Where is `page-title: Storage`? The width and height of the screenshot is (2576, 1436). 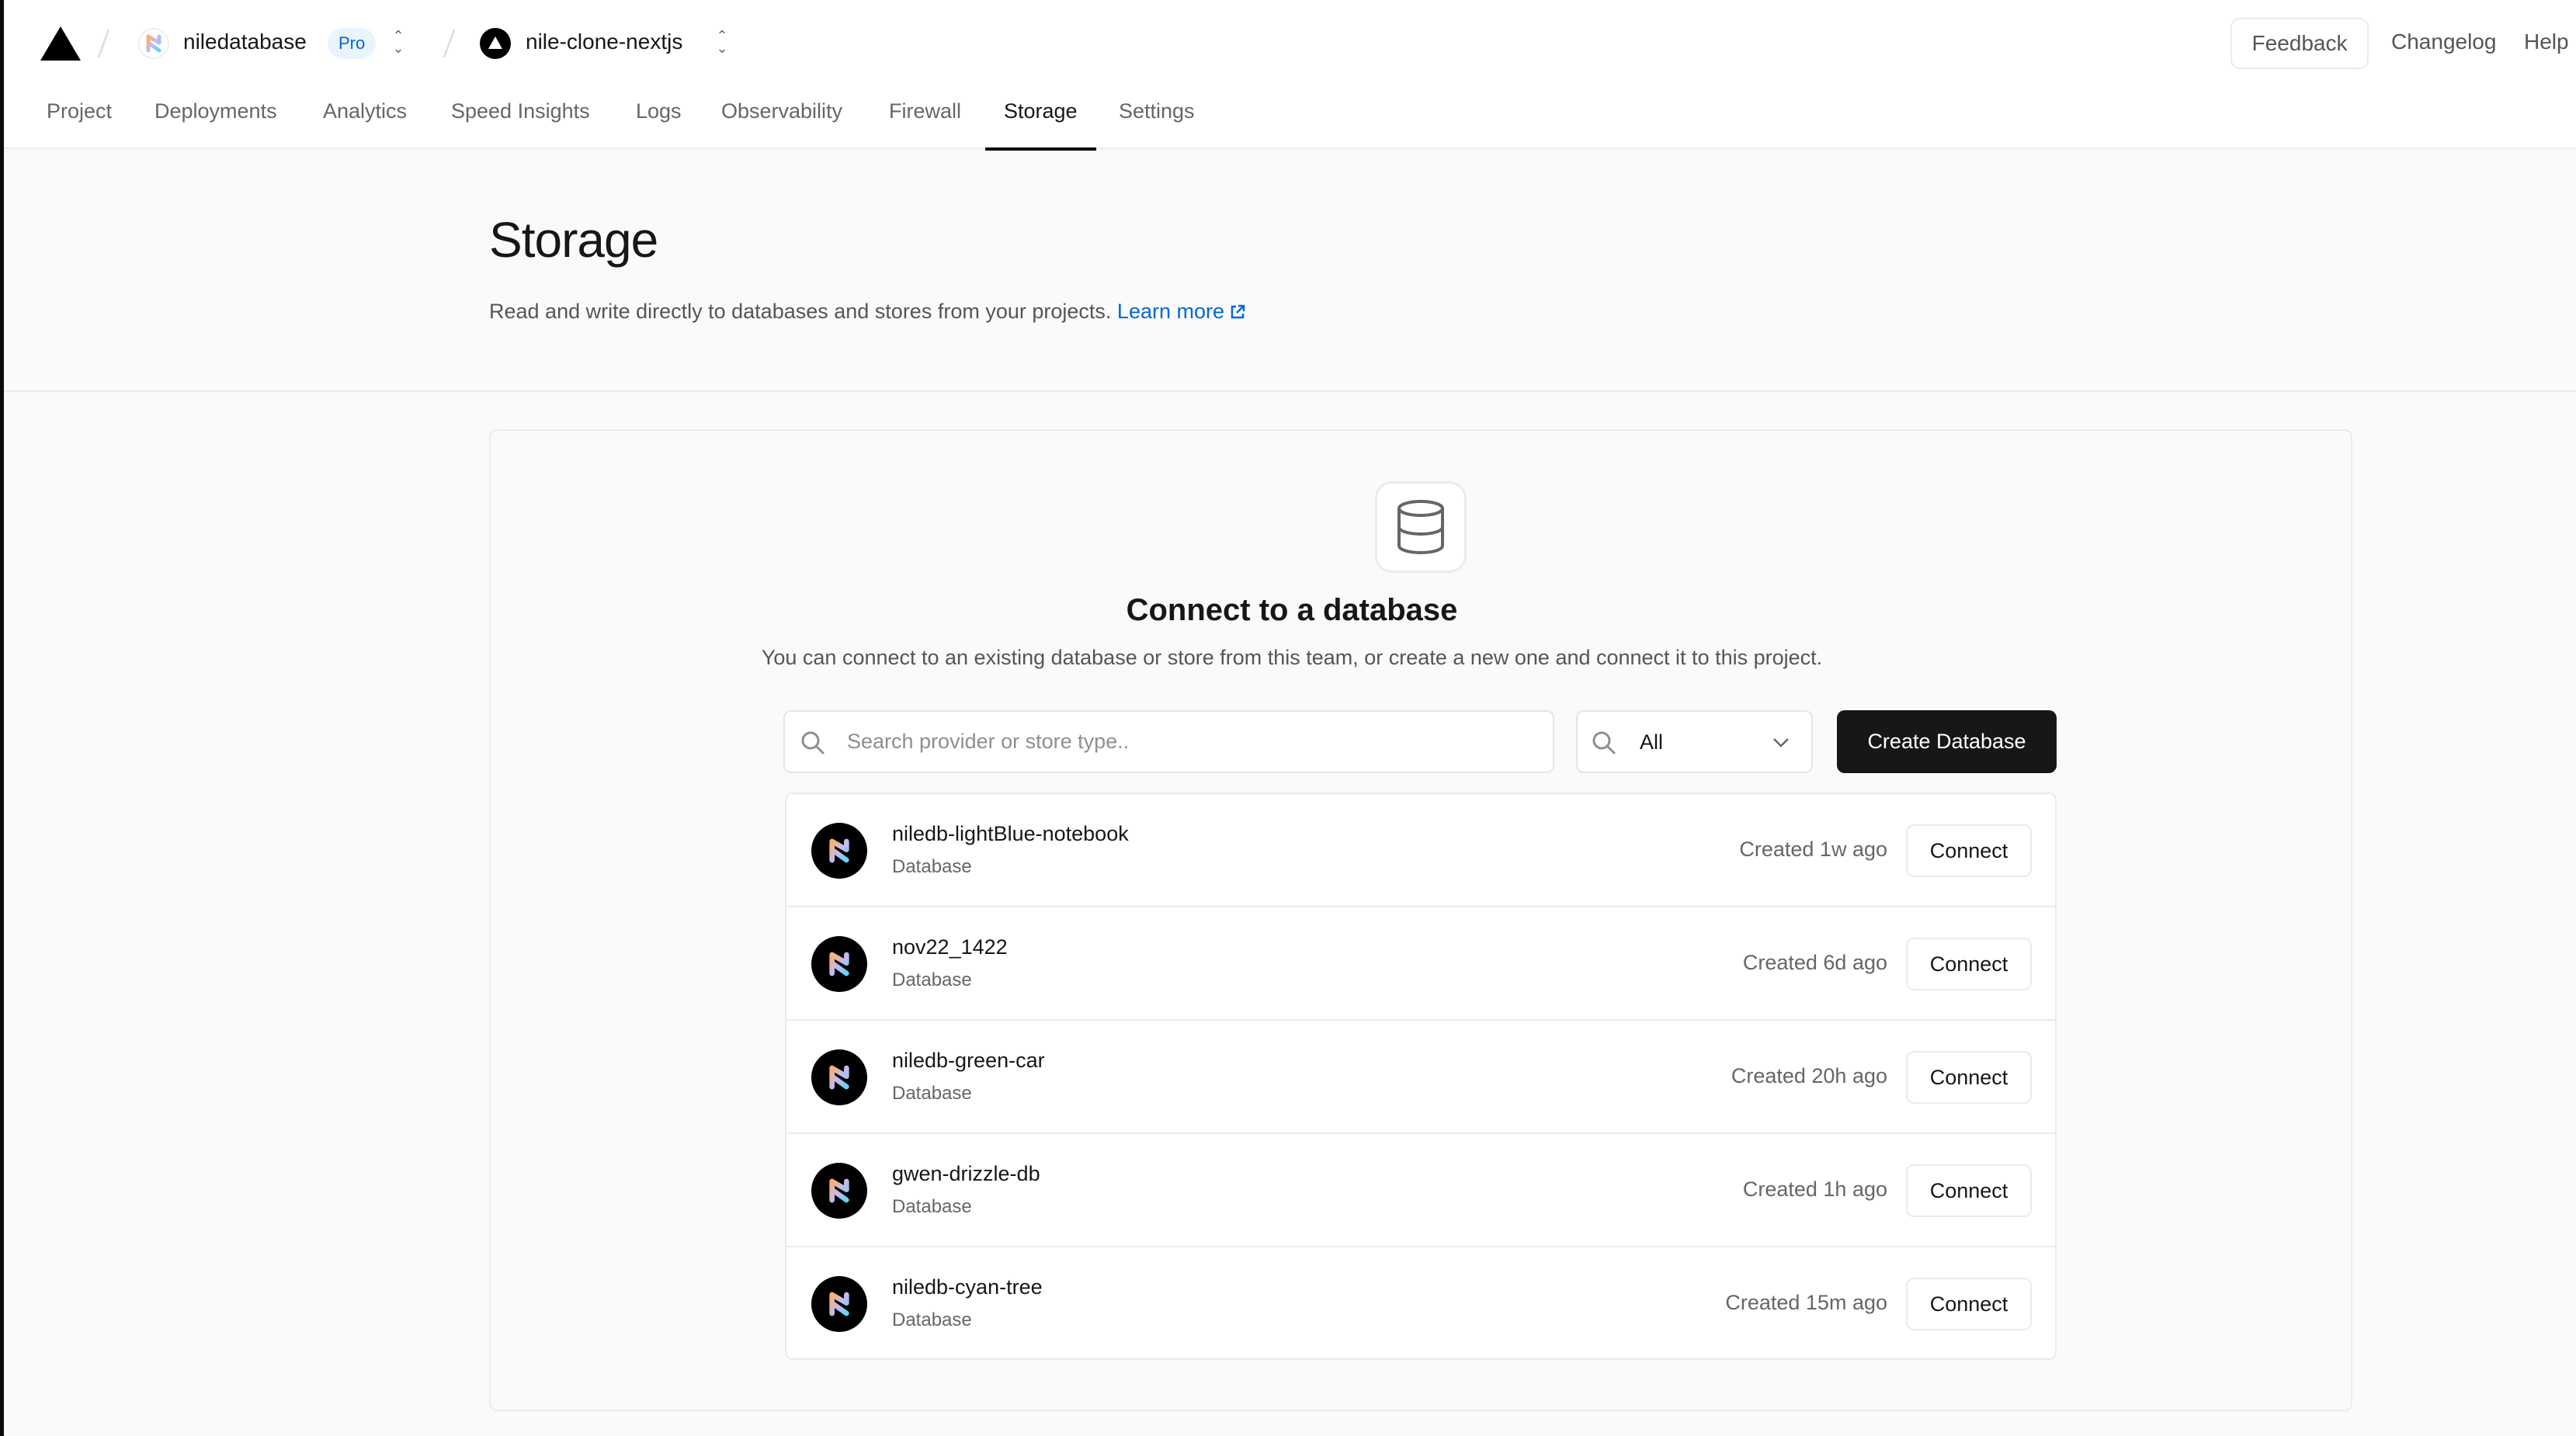
page-title: Storage is located at coordinates (573, 240).